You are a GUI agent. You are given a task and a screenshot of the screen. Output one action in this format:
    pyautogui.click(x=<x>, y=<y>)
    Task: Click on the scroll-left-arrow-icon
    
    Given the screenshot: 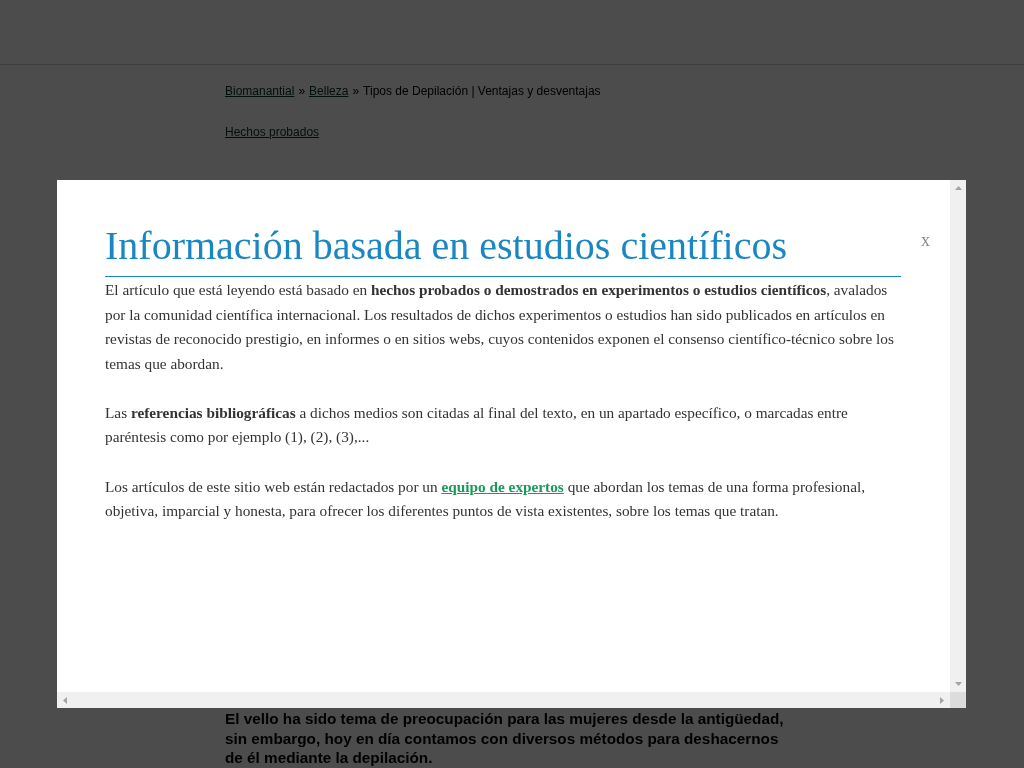 What is the action you would take?
    pyautogui.click(x=65, y=700)
    